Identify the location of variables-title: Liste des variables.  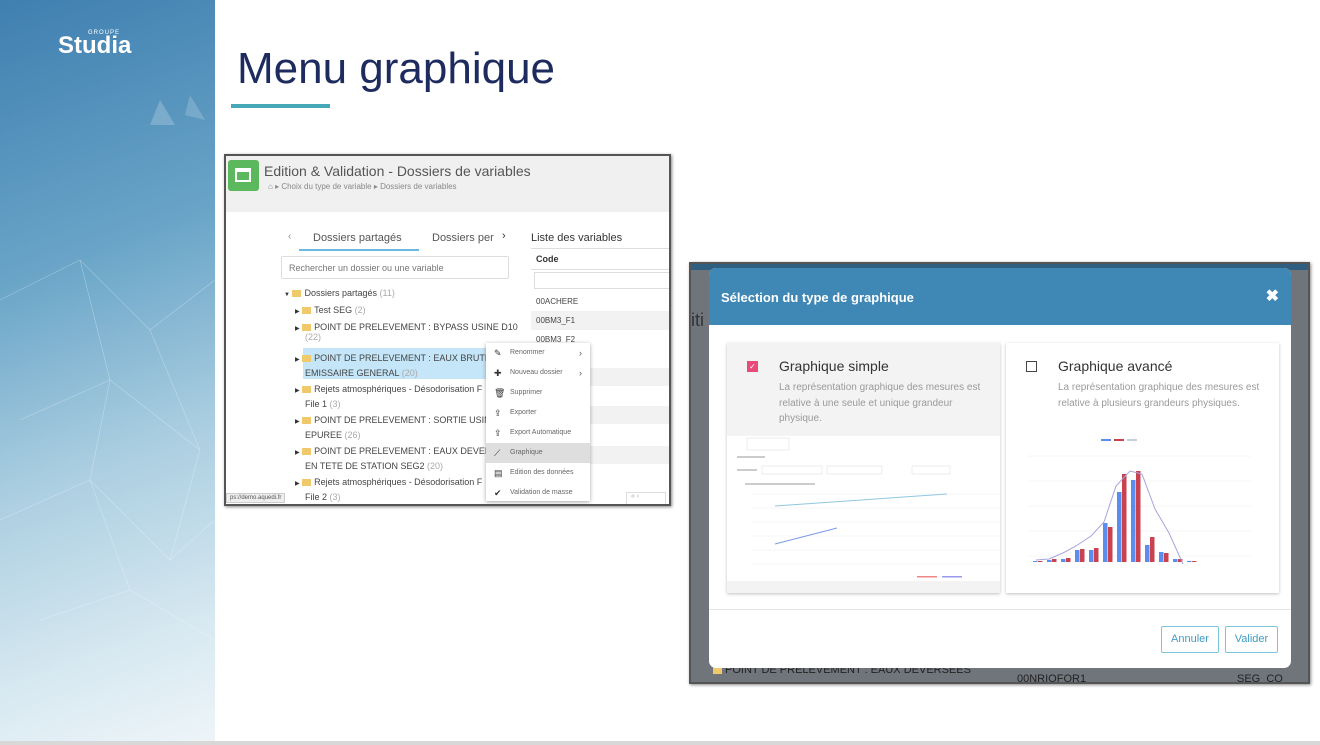
(577, 238).